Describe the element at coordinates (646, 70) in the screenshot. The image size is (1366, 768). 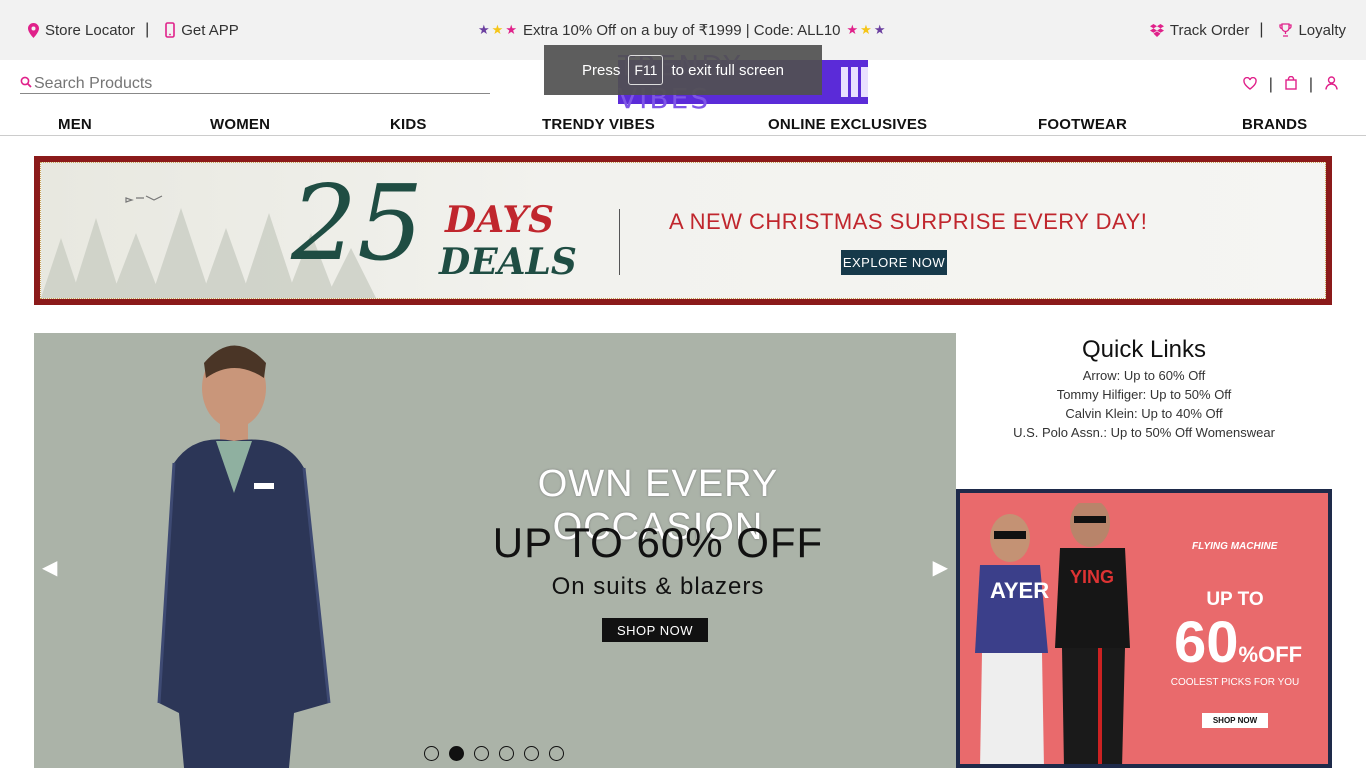
I see `f11-key: F11` at that location.